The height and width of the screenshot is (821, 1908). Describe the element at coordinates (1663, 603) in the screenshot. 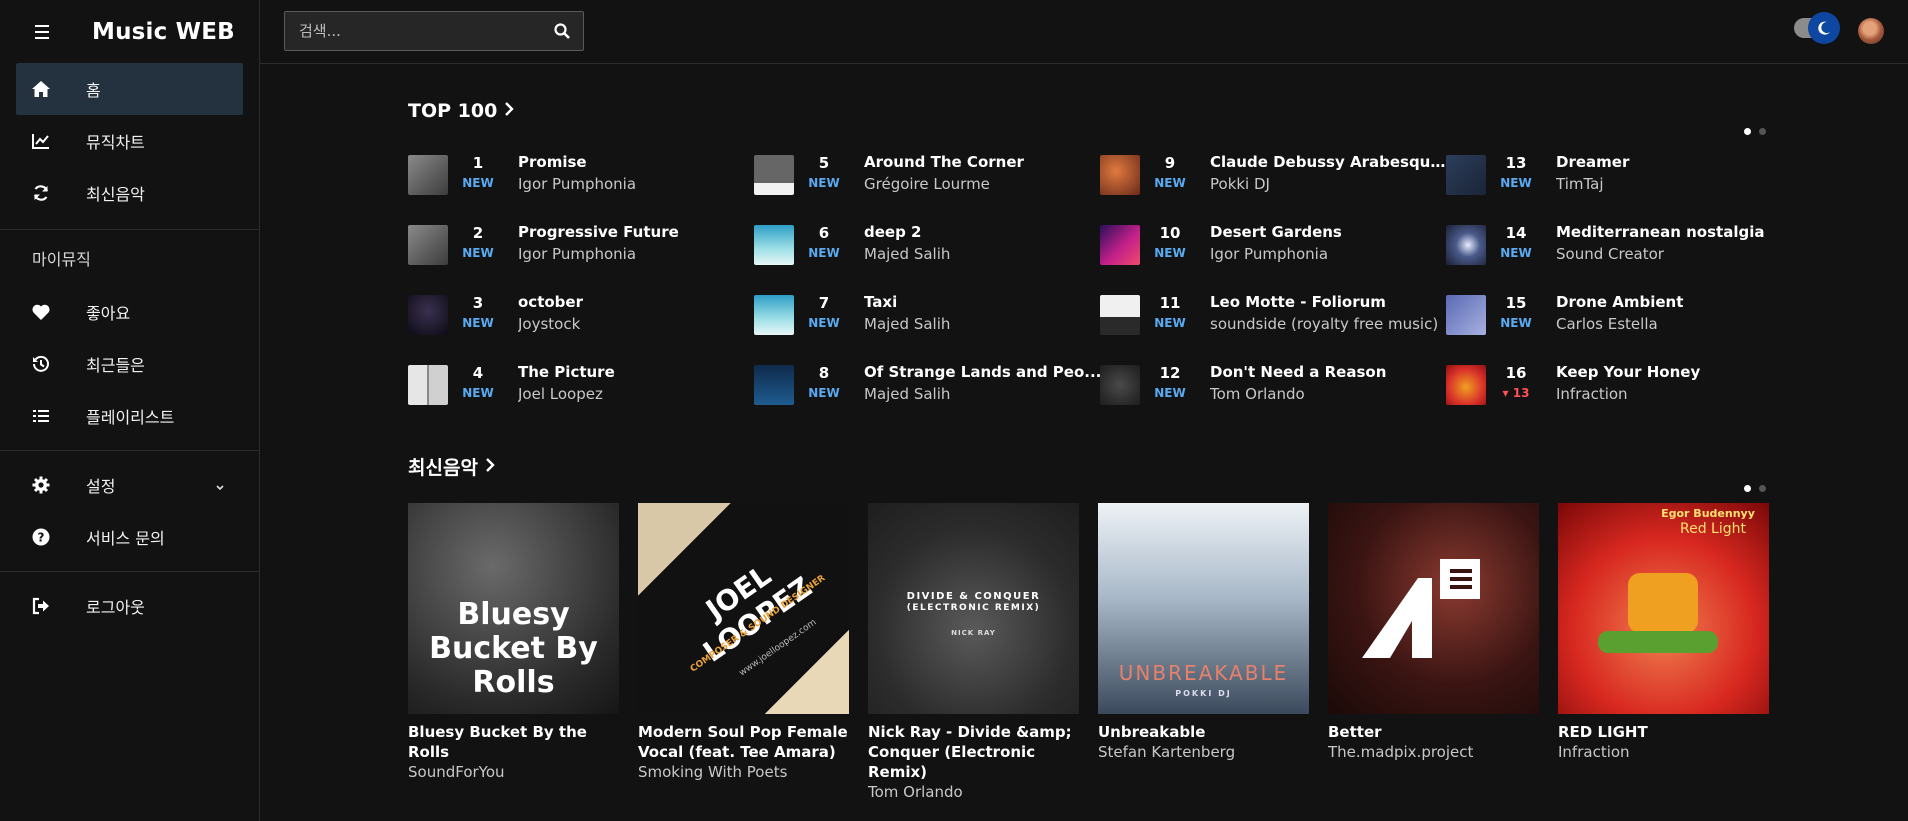

I see `cover-figure-shape` at that location.